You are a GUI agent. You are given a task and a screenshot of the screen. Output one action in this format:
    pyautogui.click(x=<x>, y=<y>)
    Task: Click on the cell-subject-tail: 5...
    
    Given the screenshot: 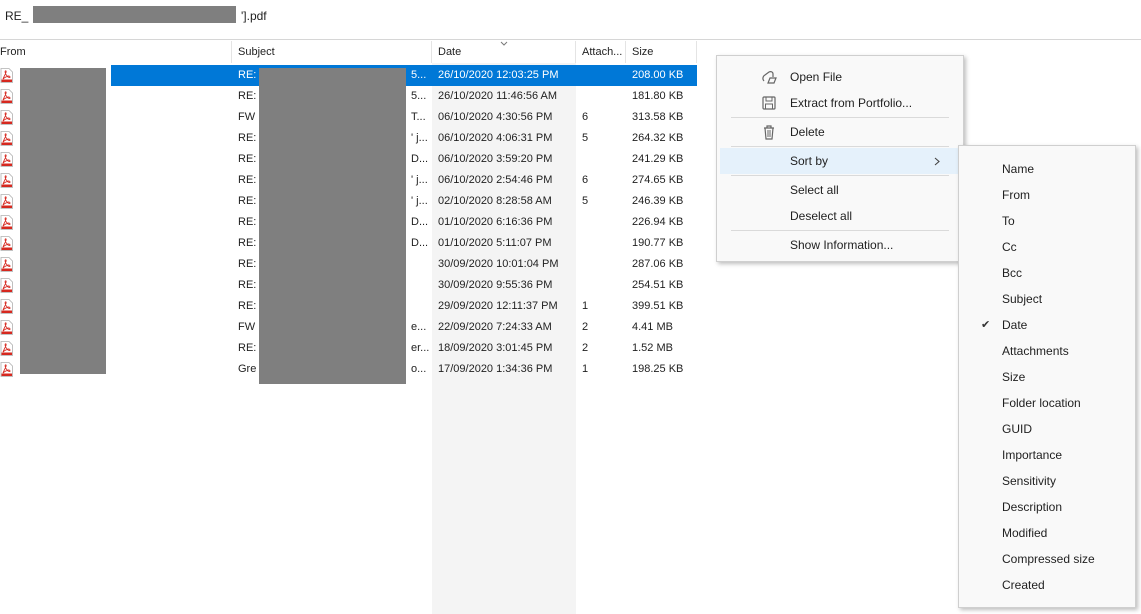 What is the action you would take?
    pyautogui.click(x=419, y=96)
    